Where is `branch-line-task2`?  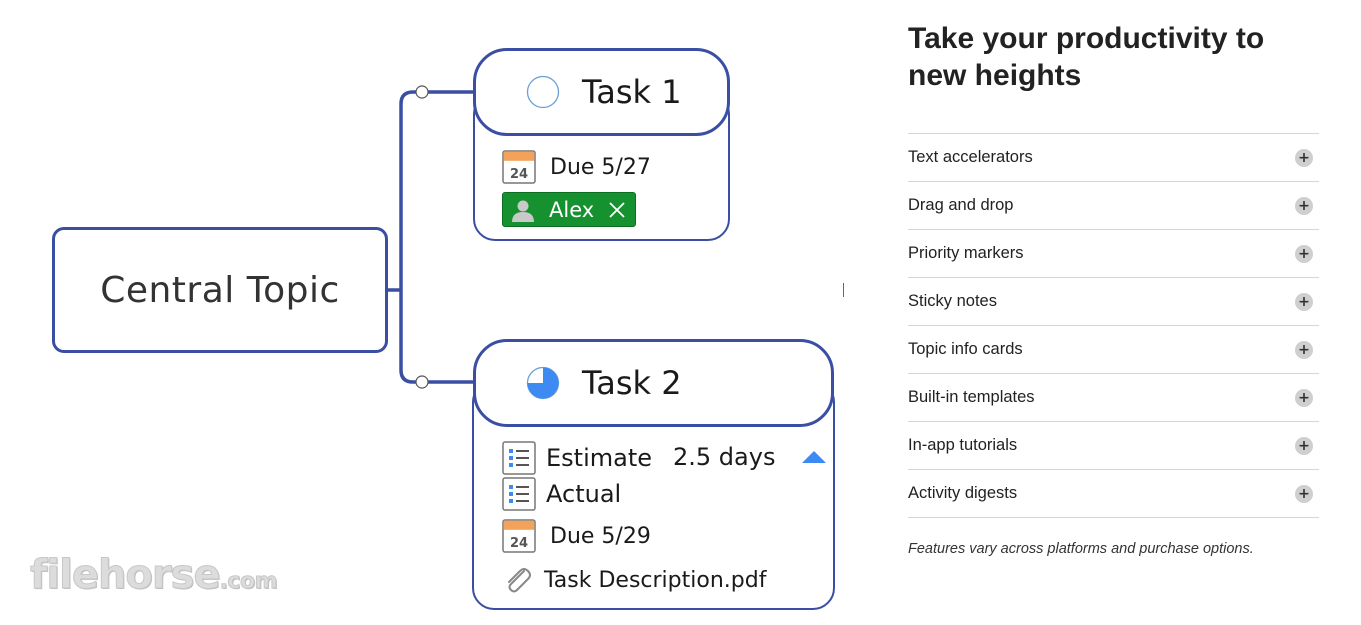 branch-line-task2 is located at coordinates (437, 337).